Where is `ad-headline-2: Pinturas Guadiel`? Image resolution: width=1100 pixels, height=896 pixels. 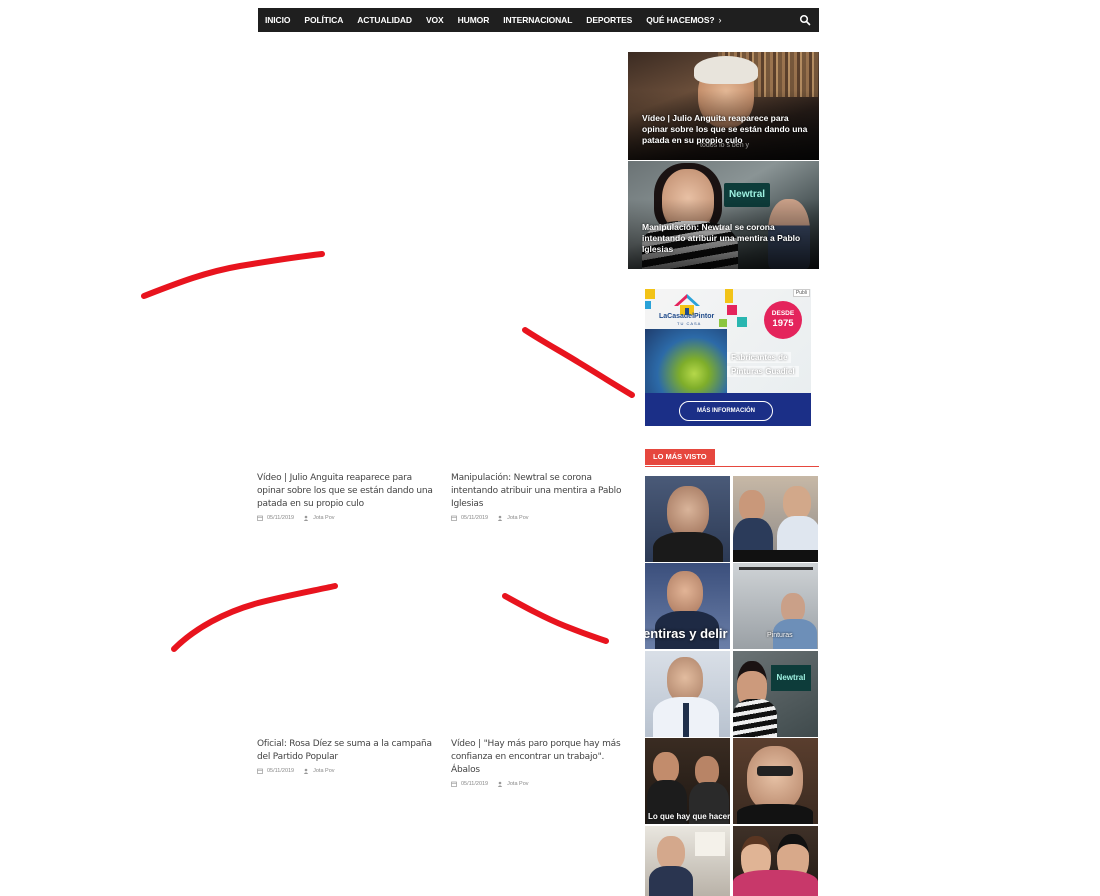
ad-headline-2: Pinturas Guadiel is located at coordinates (763, 371).